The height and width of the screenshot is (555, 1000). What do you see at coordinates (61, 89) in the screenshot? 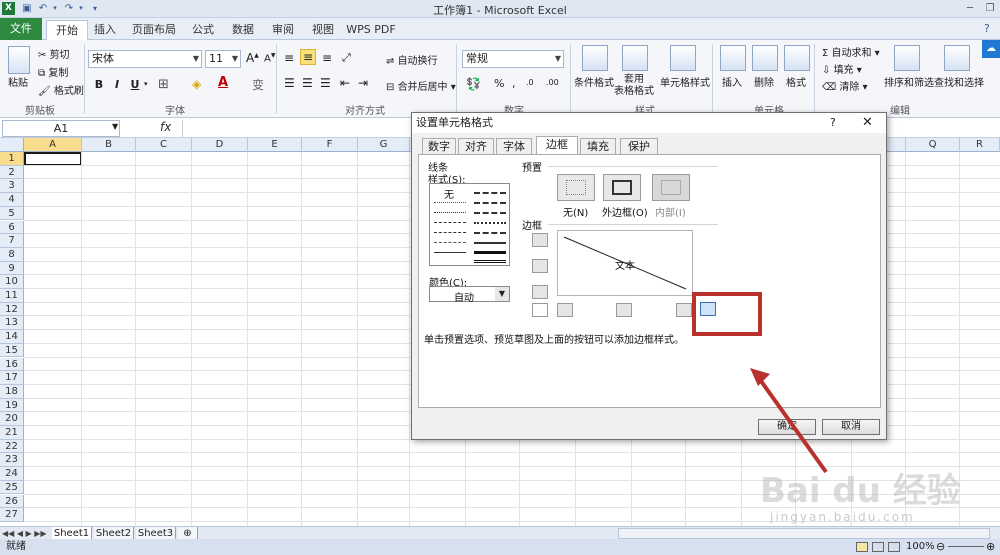
I see `format-painter-button: 🖌 格式刷` at bounding box center [61, 89].